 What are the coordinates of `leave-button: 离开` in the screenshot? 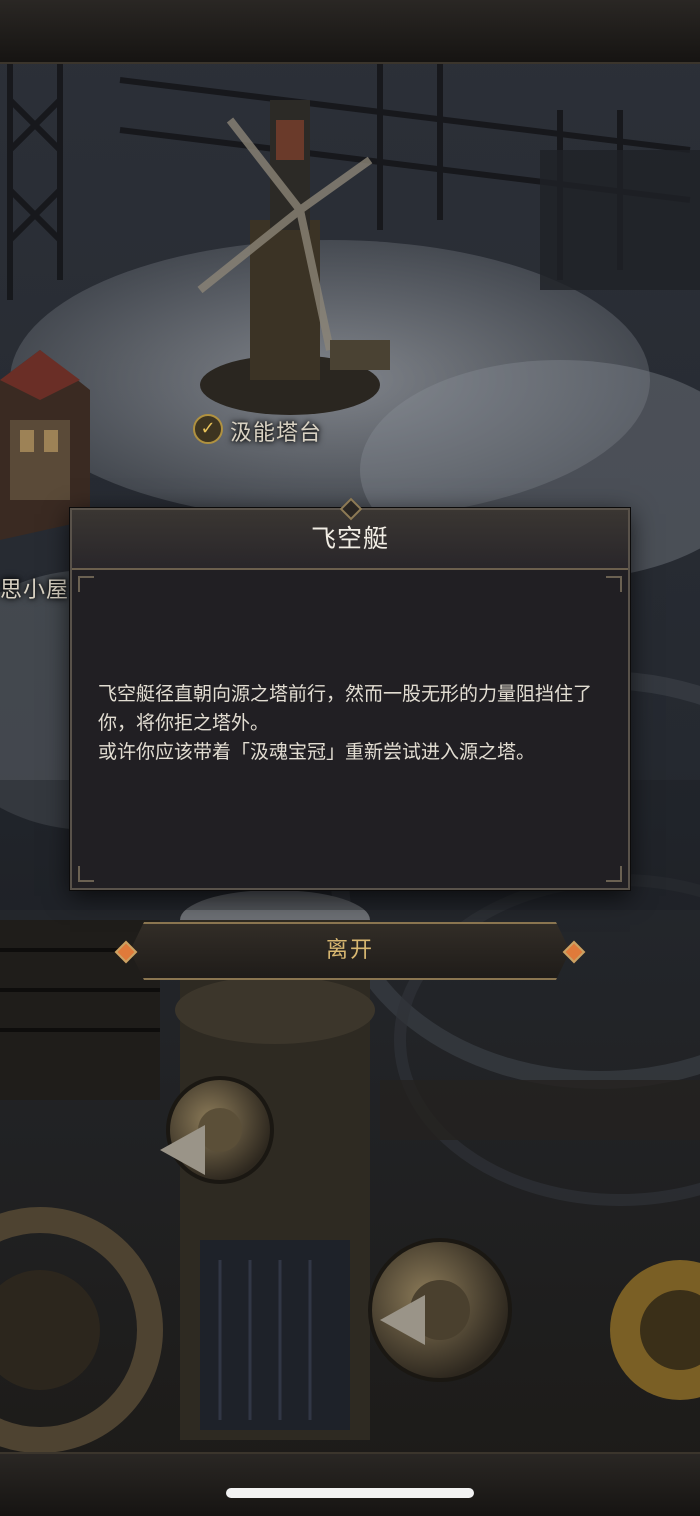 It's located at (350, 953).